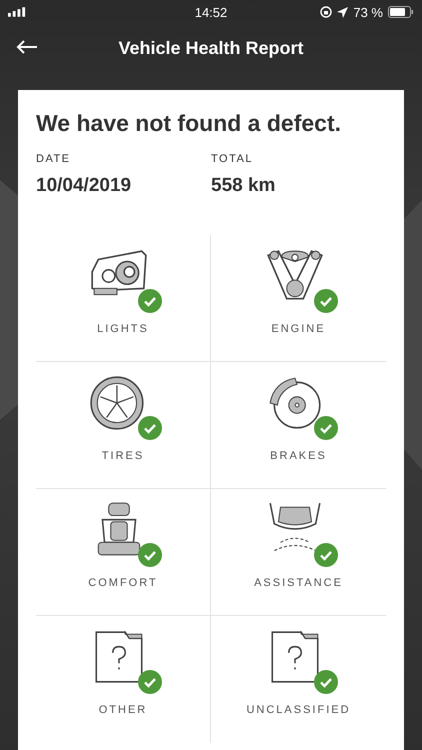  What do you see at coordinates (298, 456) in the screenshot?
I see `category-label: BRAKES` at bounding box center [298, 456].